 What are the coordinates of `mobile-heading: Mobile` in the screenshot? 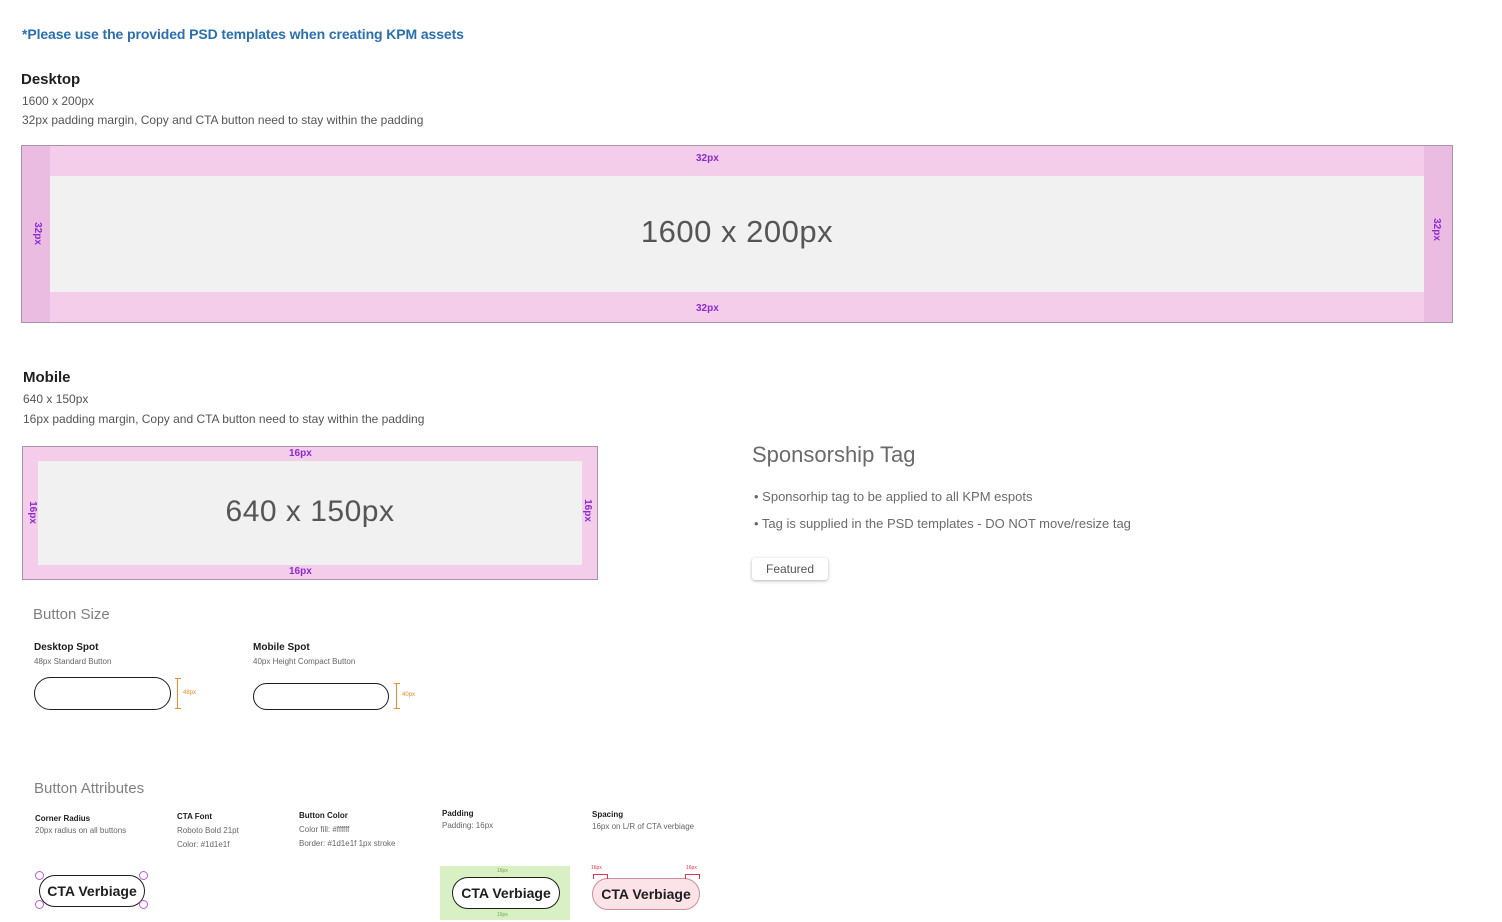 It's located at (47, 377).